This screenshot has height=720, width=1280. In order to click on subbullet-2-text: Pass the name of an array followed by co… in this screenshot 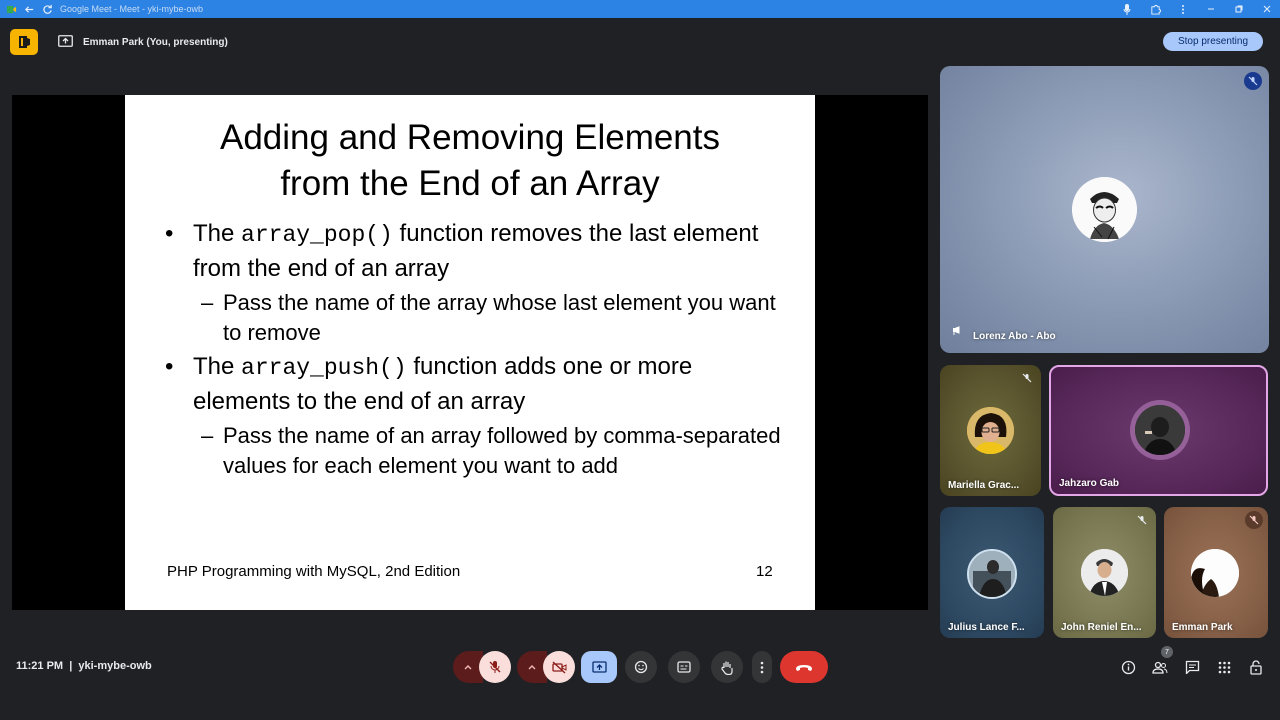, I will do `click(502, 450)`.